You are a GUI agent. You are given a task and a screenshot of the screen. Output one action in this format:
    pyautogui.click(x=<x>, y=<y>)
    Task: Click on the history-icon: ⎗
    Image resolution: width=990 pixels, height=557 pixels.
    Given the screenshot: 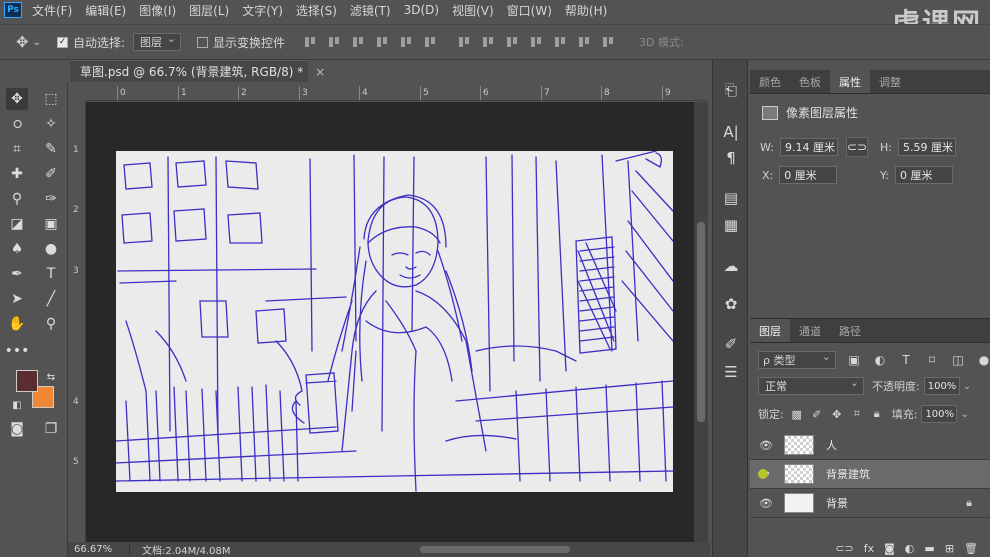 What is the action you would take?
    pyautogui.click(x=731, y=90)
    